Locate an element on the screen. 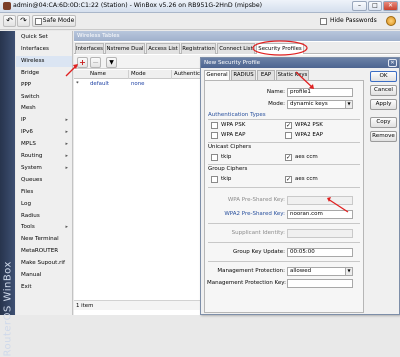  arrow-wpa2-key-line is located at coordinates (338, 205).